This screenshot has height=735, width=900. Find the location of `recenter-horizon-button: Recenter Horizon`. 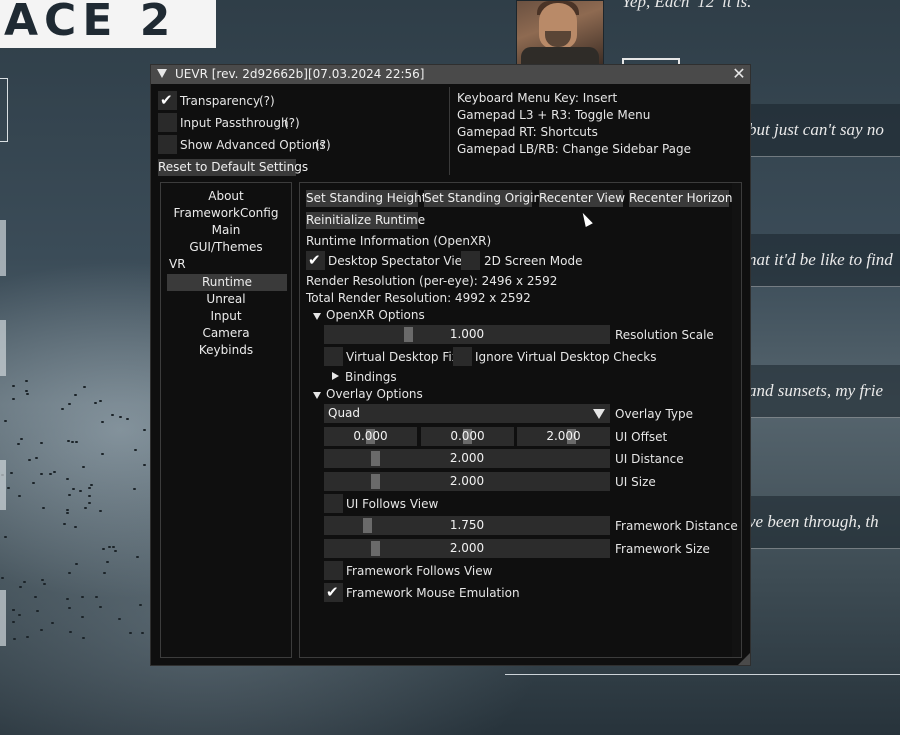

recenter-horizon-button: Recenter Horizon is located at coordinates (680, 198).